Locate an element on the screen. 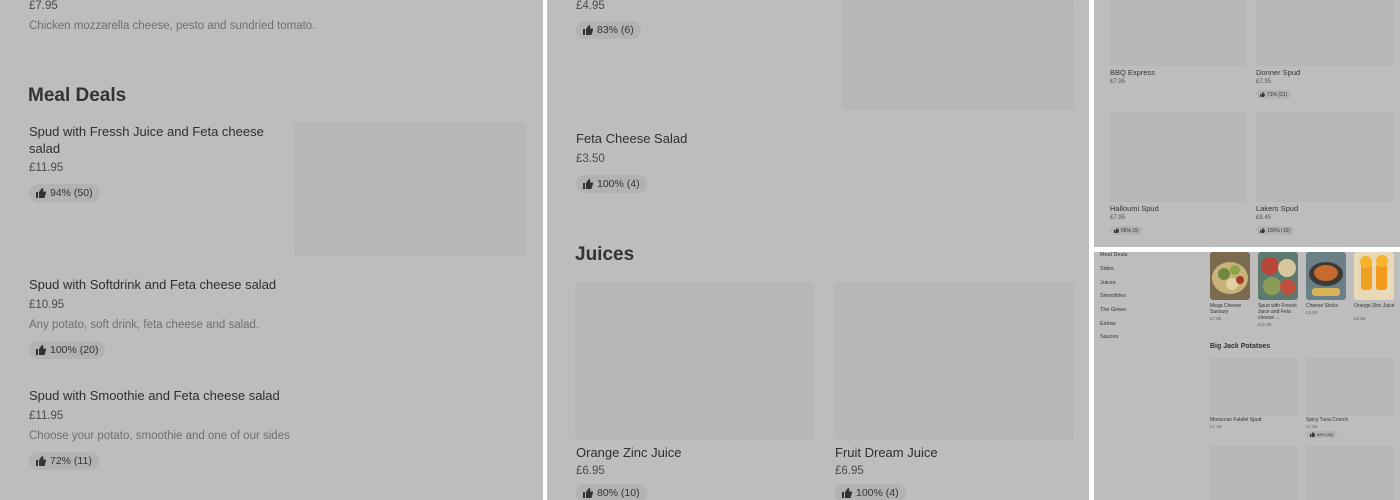  section-heading: Big Jack Potatoes is located at coordinates (1240, 346).